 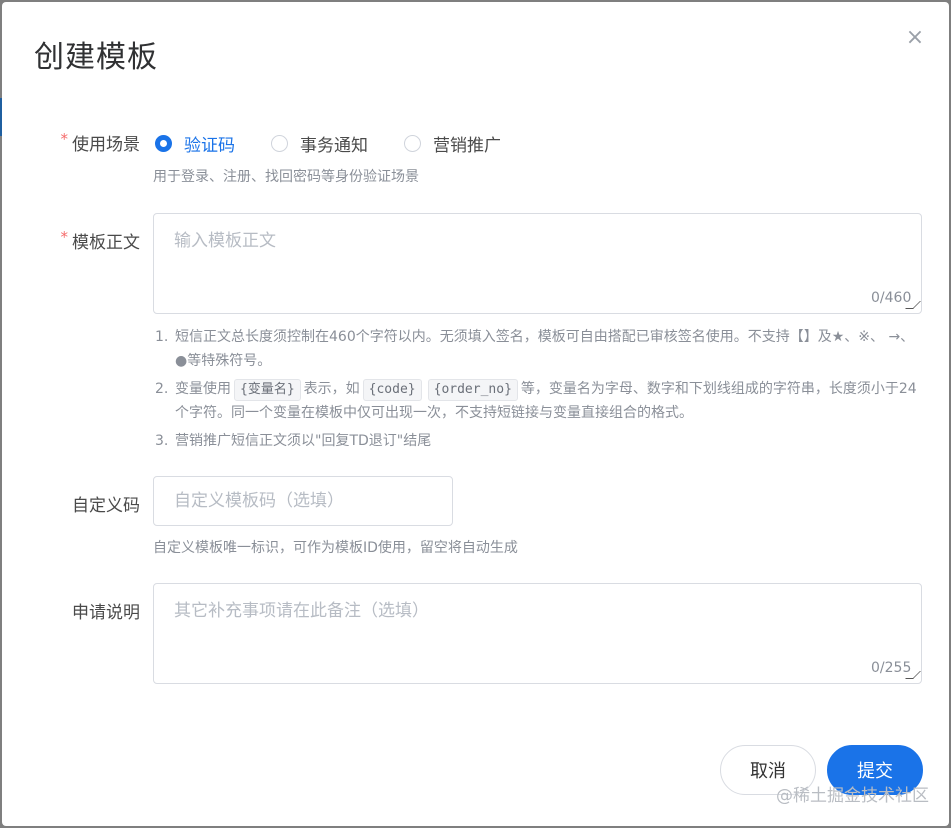 What do you see at coordinates (852, 796) in the screenshot?
I see `watermark: @稀土掘金技术社区` at bounding box center [852, 796].